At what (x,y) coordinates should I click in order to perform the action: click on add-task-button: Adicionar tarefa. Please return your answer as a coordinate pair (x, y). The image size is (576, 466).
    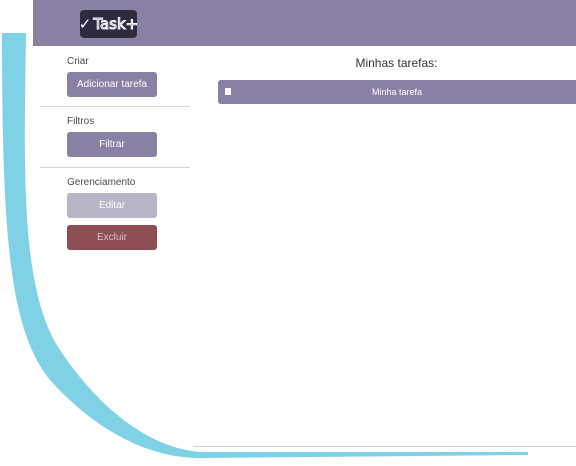
    Looking at the image, I should click on (112, 84).